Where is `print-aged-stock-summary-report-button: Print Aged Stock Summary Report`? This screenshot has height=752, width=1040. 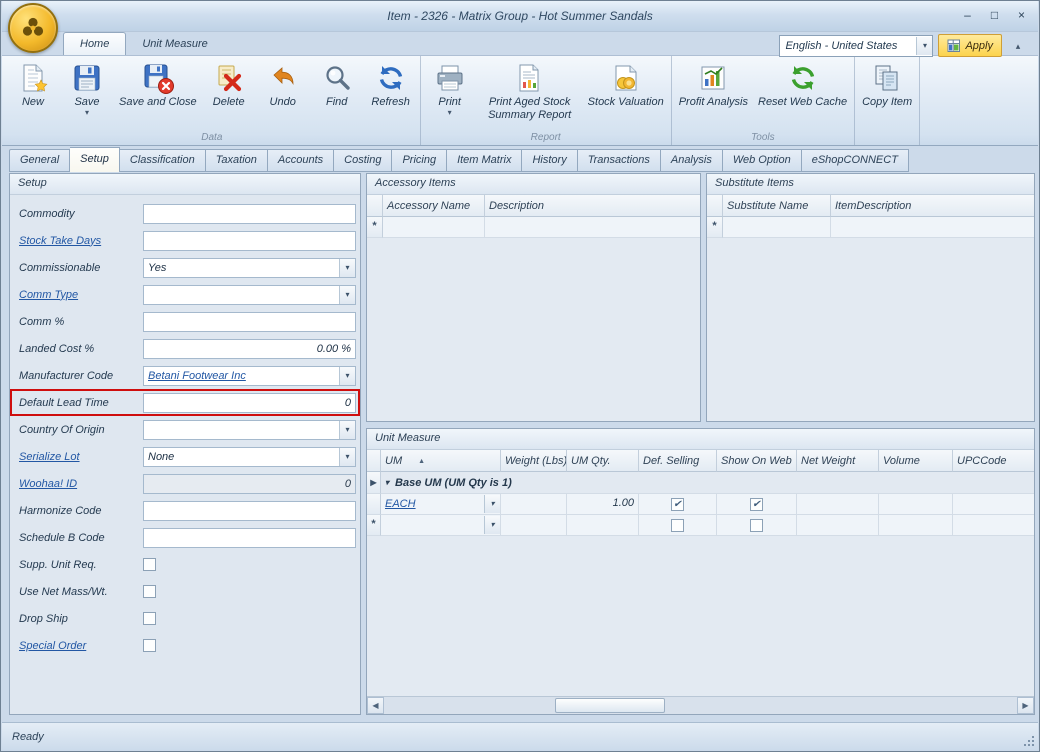
print-aged-stock-summary-report-button: Print Aged Stock Summary Report is located at coordinates (530, 94).